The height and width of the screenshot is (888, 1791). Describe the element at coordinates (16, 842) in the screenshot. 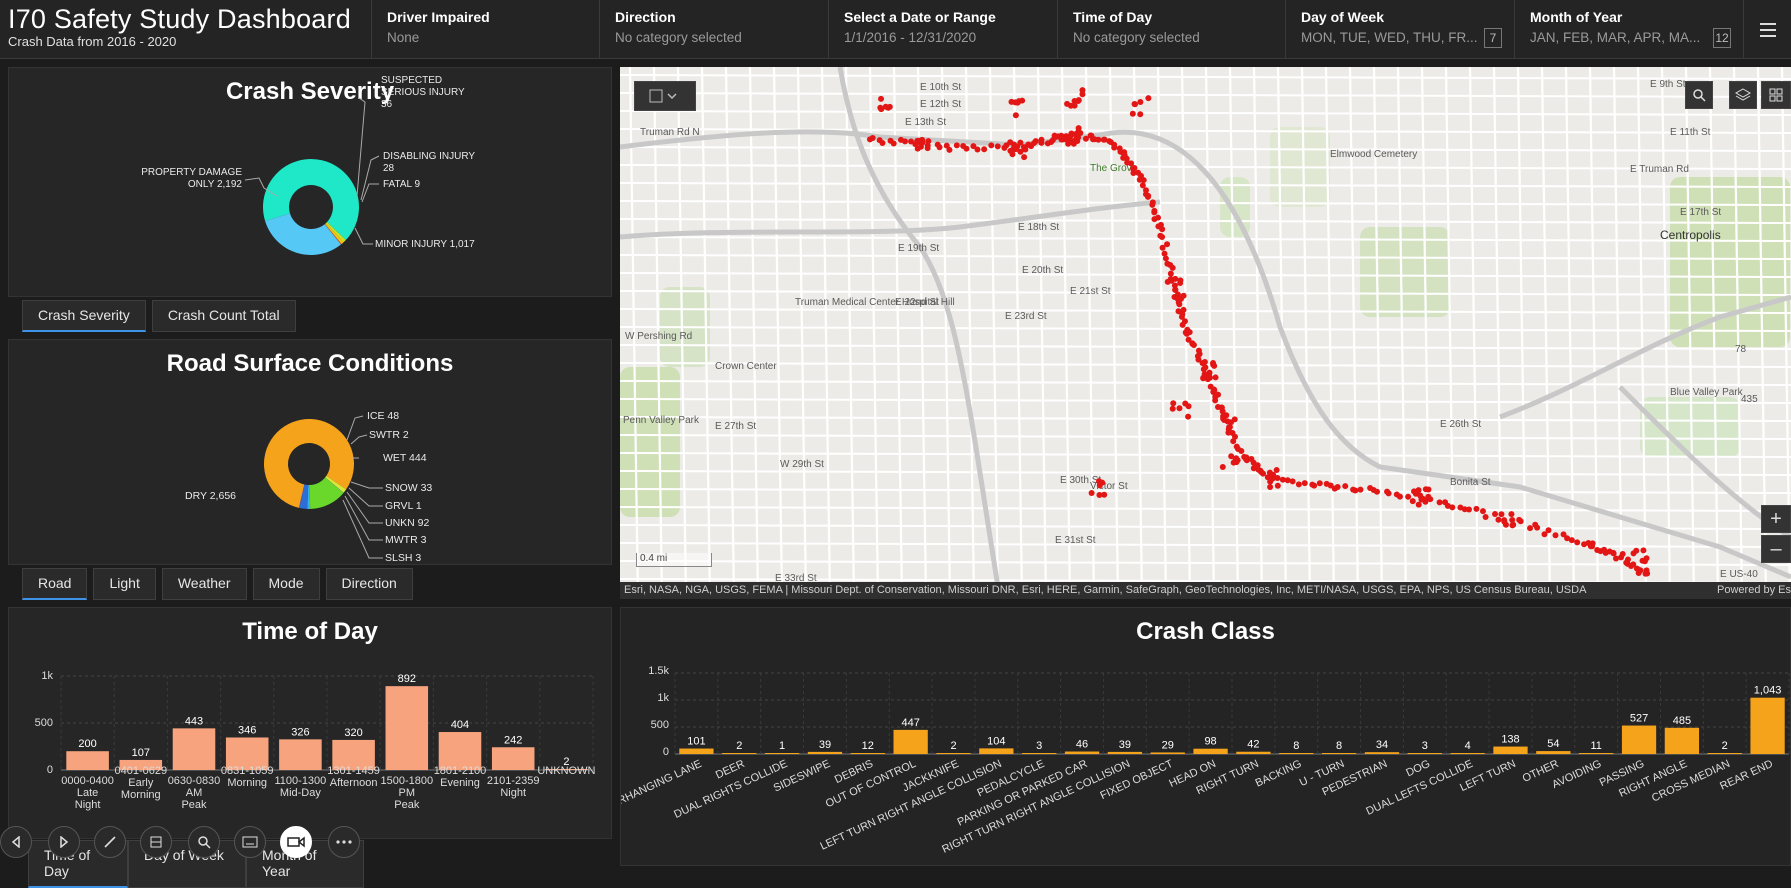

I see `previous-icon` at that location.